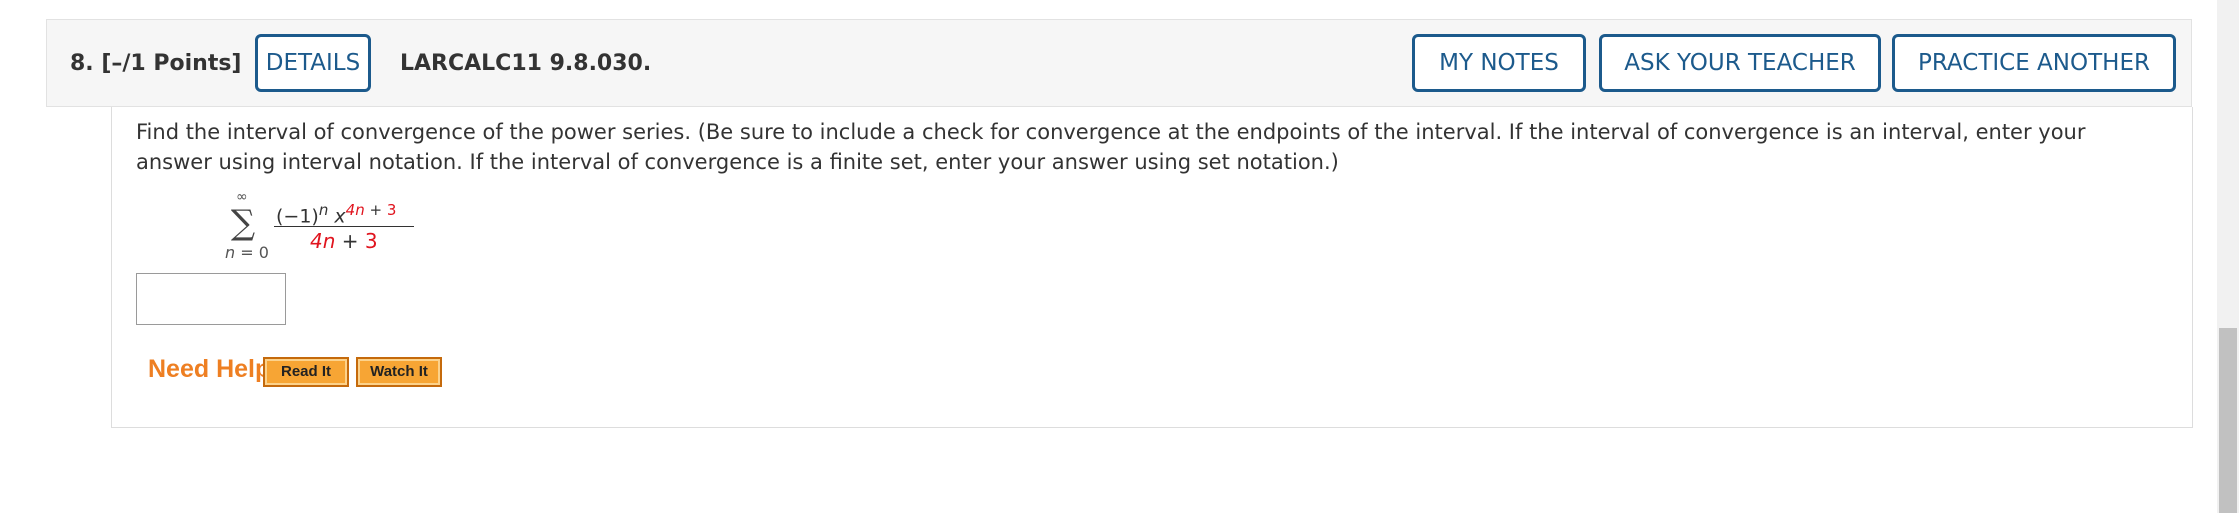 The image size is (2239, 513). I want to click on answer-input, so click(211, 299).